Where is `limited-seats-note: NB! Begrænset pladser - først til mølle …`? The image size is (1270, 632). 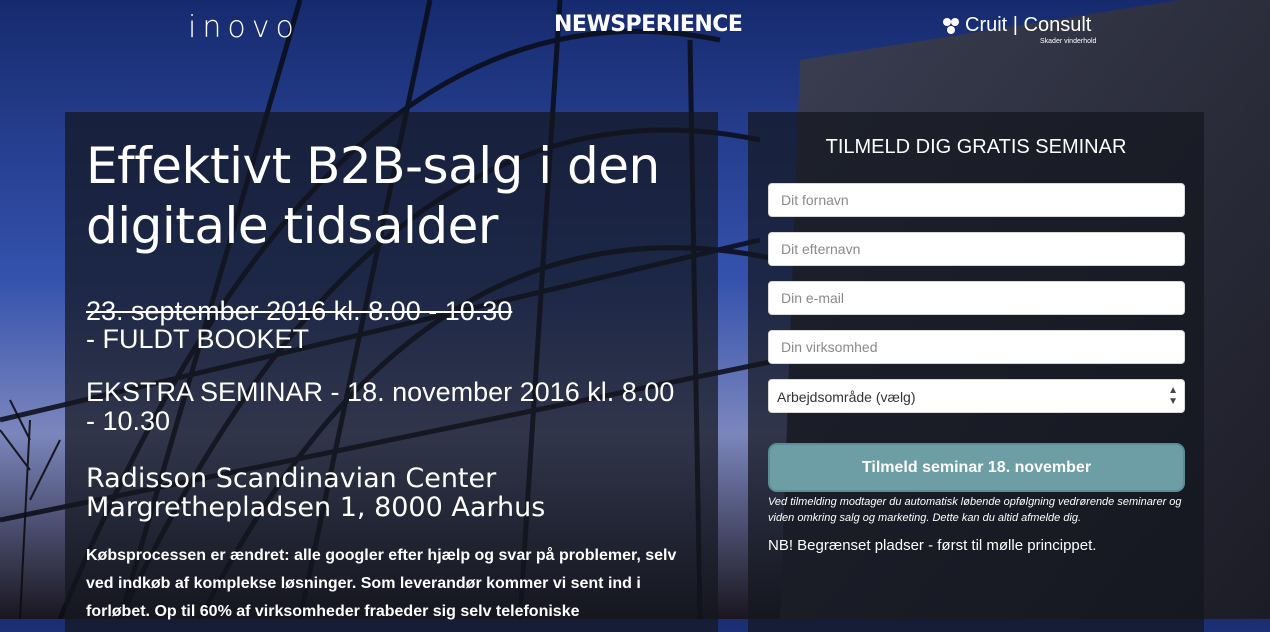 limited-seats-note: NB! Begrænset pladser - først til mølle … is located at coordinates (932, 545).